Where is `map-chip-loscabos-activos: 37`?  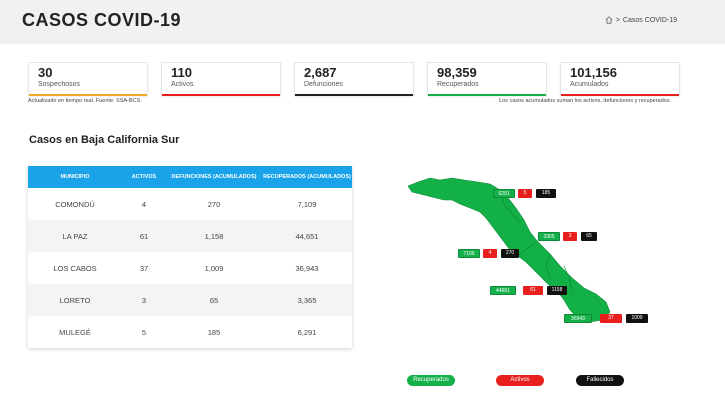
map-chip-loscabos-activos: 37 is located at coordinates (611, 318).